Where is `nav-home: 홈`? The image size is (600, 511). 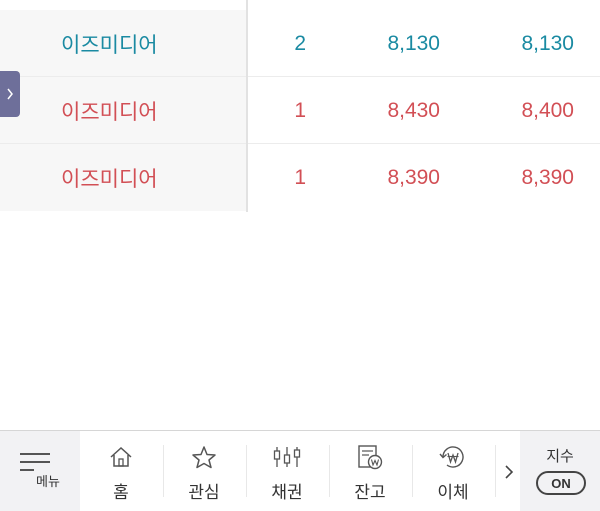 nav-home: 홈 is located at coordinates (121, 471).